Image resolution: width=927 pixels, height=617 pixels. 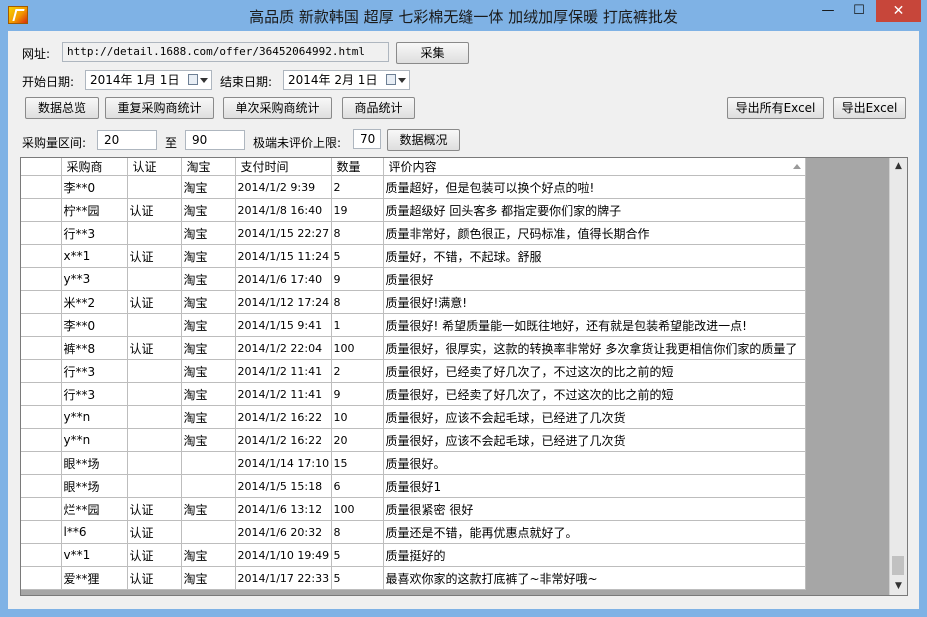 What do you see at coordinates (357, 440) in the screenshot?
I see `cell-quantity: 20` at bounding box center [357, 440].